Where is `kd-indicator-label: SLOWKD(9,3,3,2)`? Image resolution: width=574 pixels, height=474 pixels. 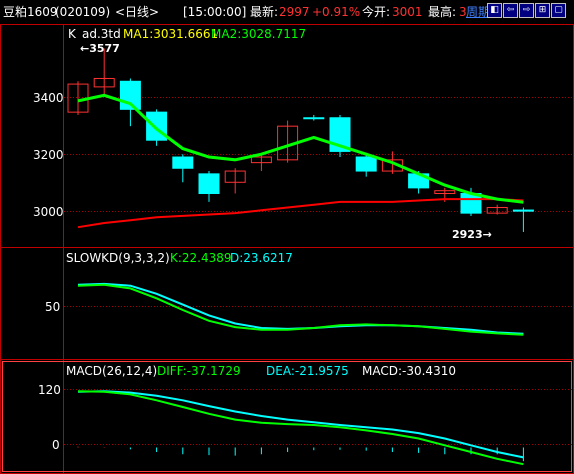 kd-indicator-label: SLOWKD(9,3,3,2) is located at coordinates (118, 258).